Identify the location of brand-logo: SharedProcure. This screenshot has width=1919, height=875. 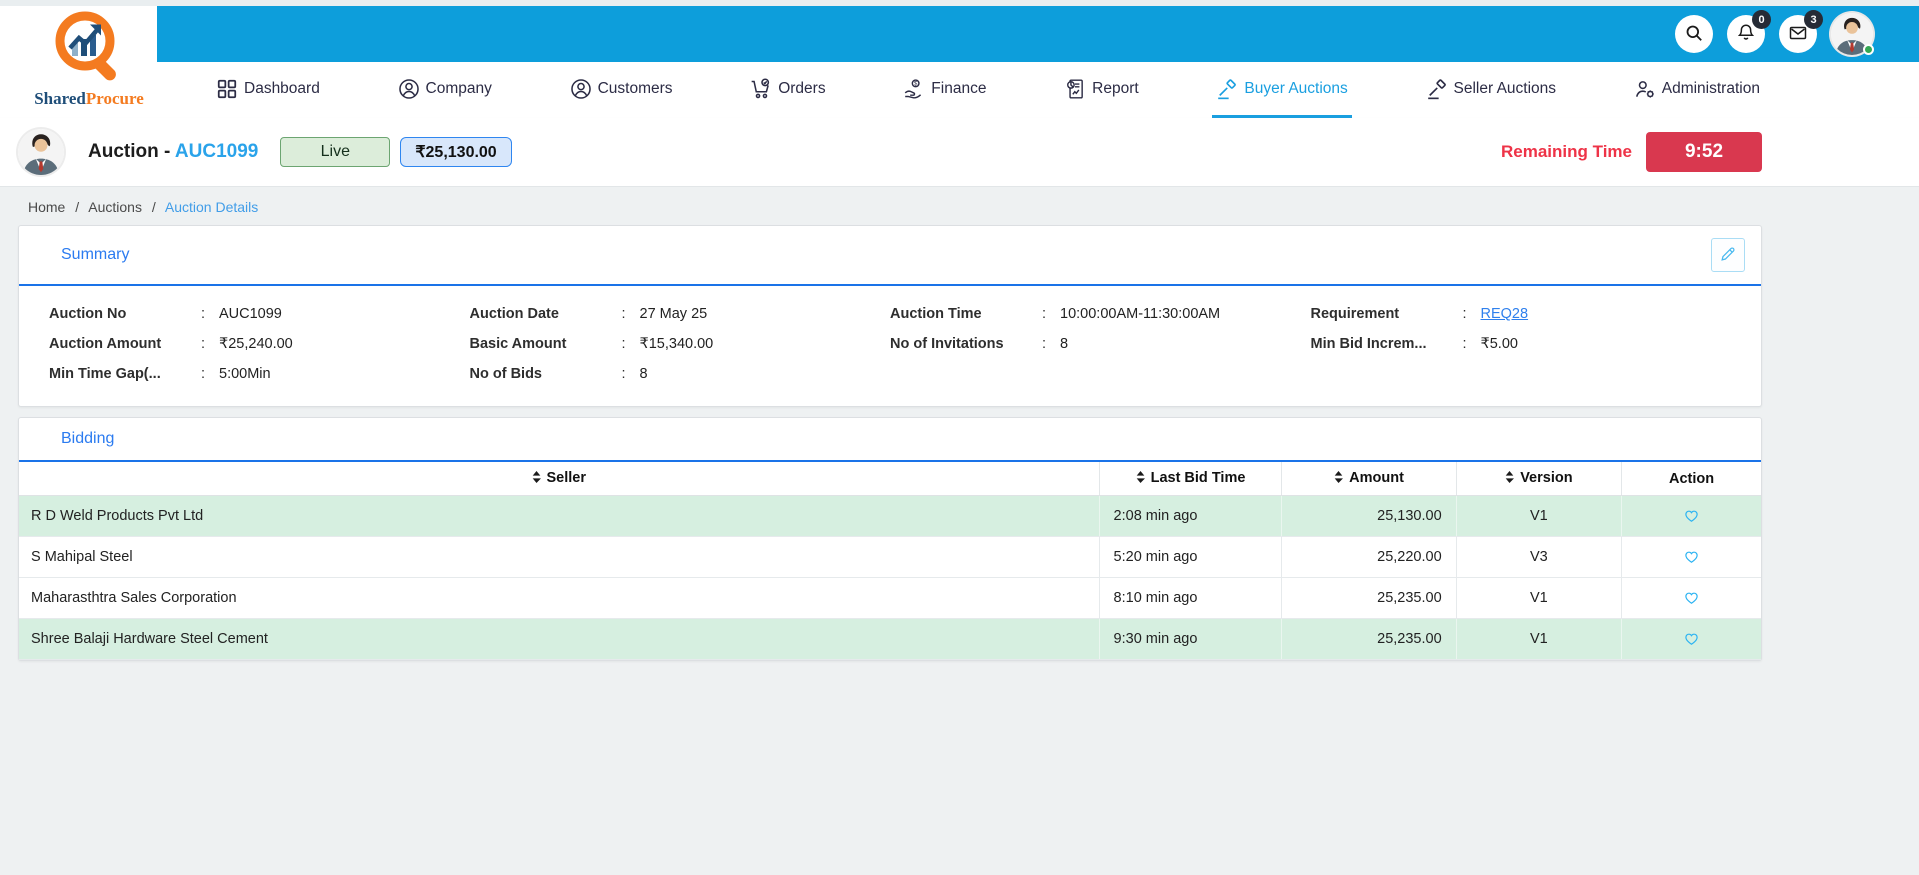
(89, 62).